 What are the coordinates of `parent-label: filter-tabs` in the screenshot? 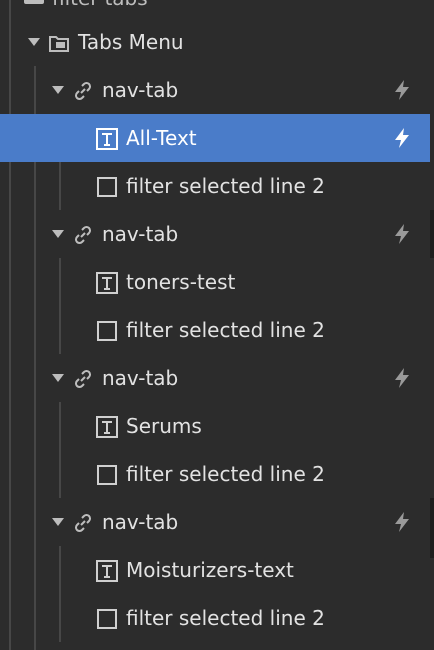 It's located at (100, 5).